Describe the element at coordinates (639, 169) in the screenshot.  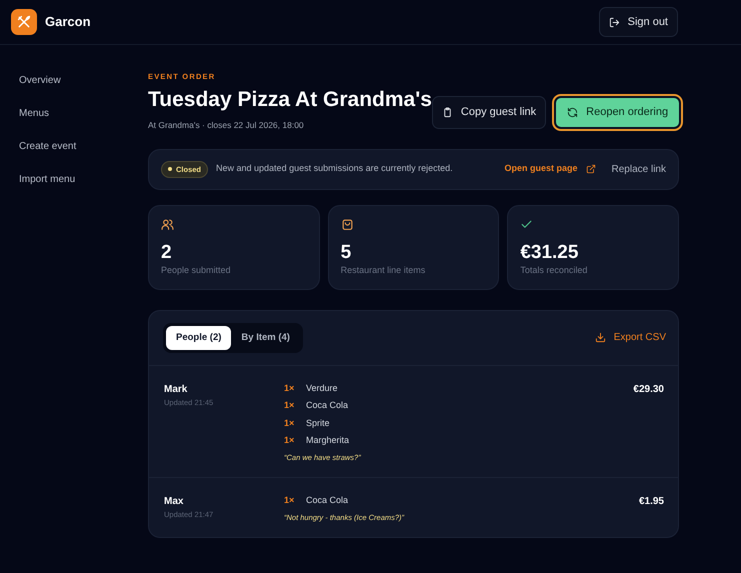
I see `replace-link: Replace link` at that location.